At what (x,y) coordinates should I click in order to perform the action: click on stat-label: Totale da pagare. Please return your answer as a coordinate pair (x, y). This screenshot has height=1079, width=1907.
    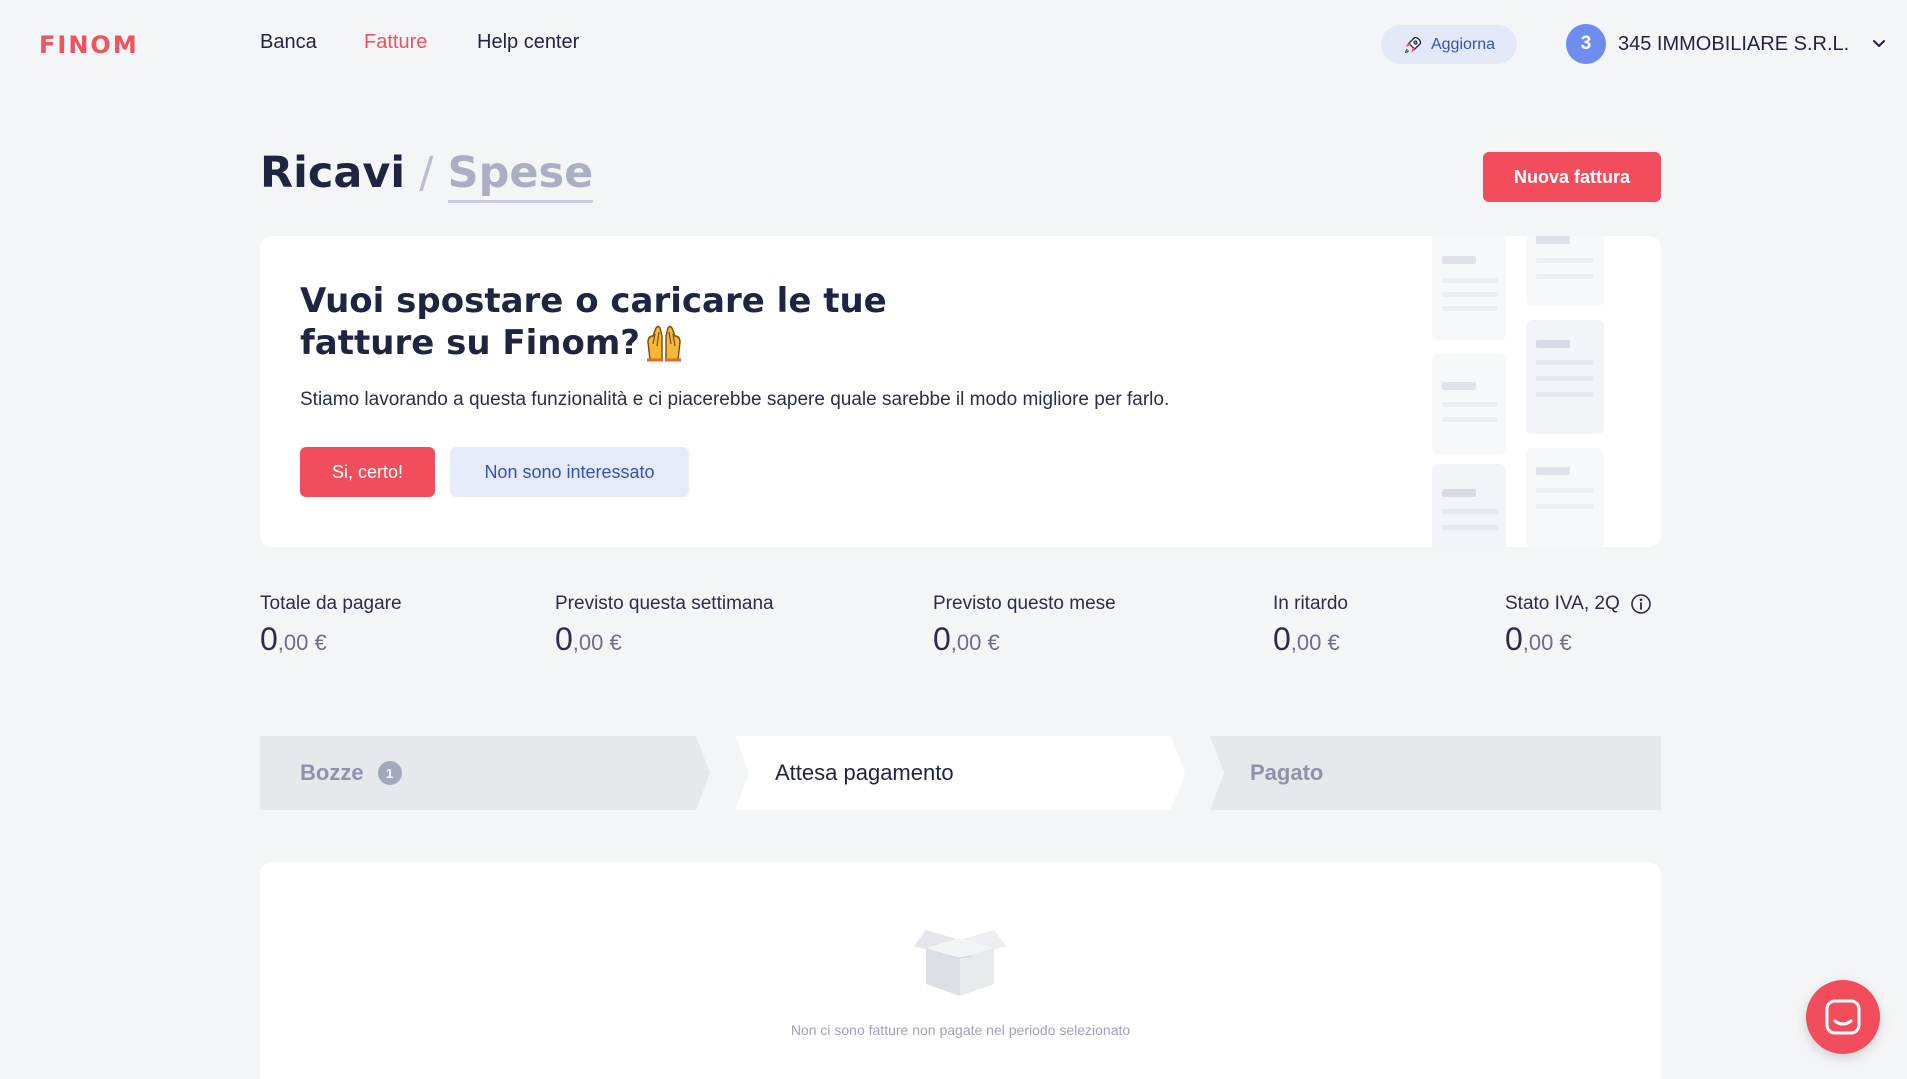
    Looking at the image, I should click on (331, 603).